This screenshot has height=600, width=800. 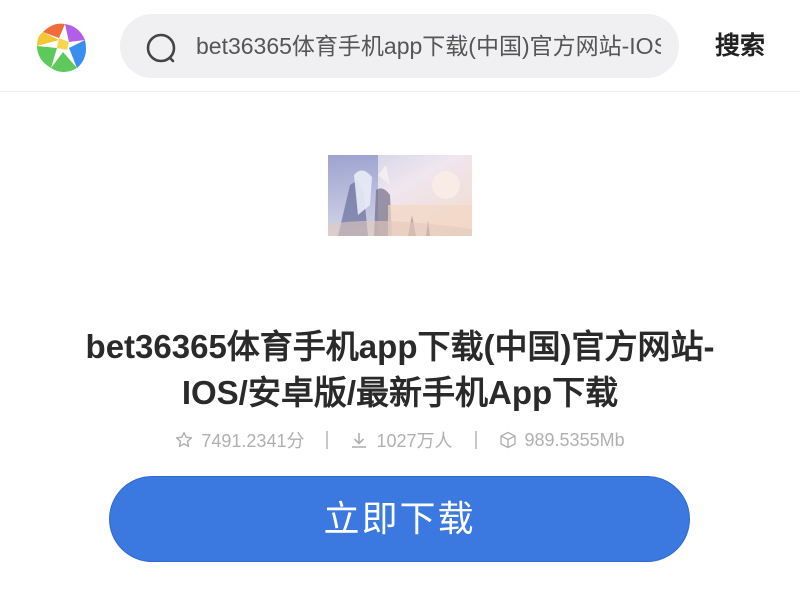 What do you see at coordinates (161, 48) in the screenshot?
I see `search-icon` at bounding box center [161, 48].